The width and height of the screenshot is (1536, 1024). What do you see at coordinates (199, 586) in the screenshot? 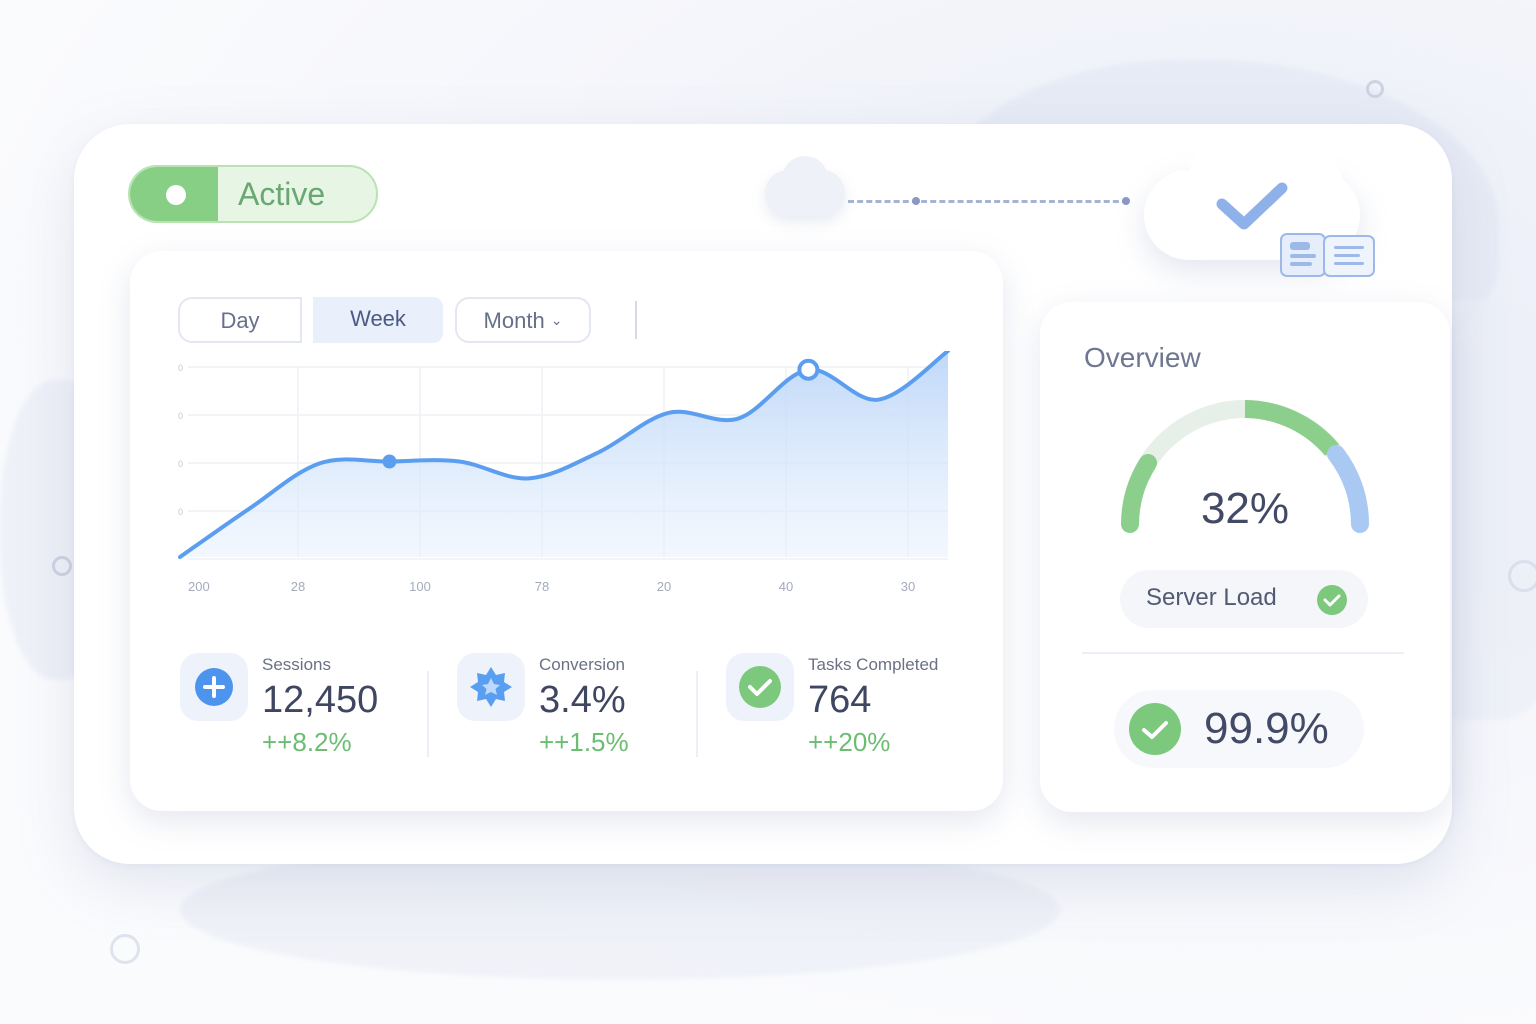
I see `x-tick-label: 200` at bounding box center [199, 586].